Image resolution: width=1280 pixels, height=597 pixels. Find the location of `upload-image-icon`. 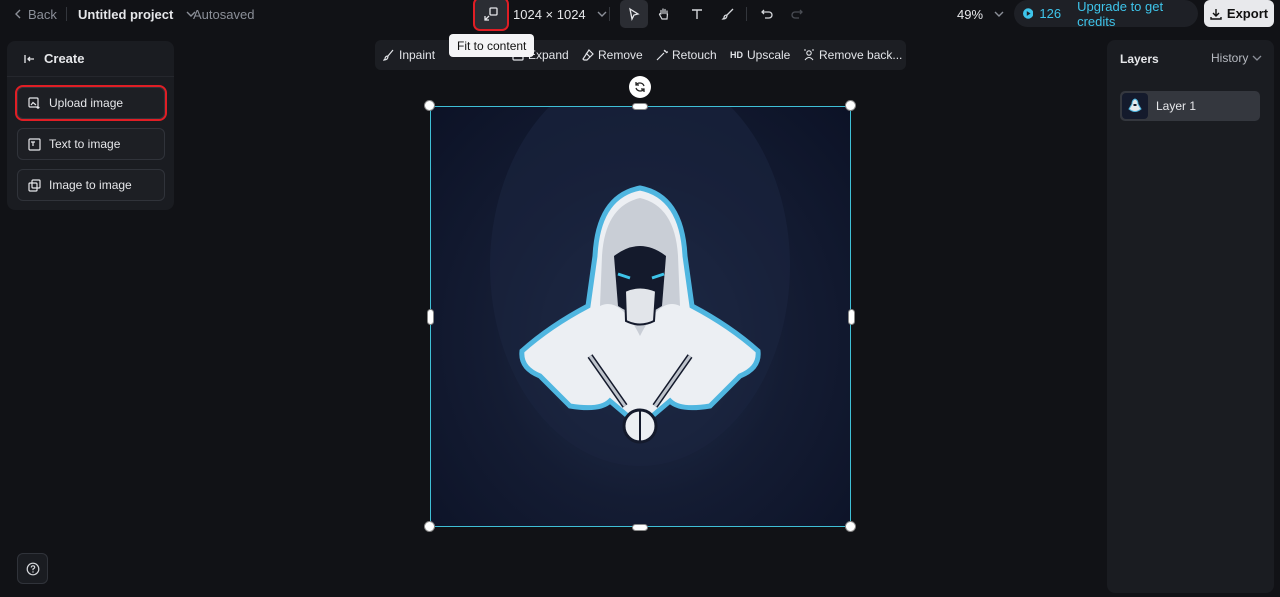

upload-image-icon is located at coordinates (34, 102).